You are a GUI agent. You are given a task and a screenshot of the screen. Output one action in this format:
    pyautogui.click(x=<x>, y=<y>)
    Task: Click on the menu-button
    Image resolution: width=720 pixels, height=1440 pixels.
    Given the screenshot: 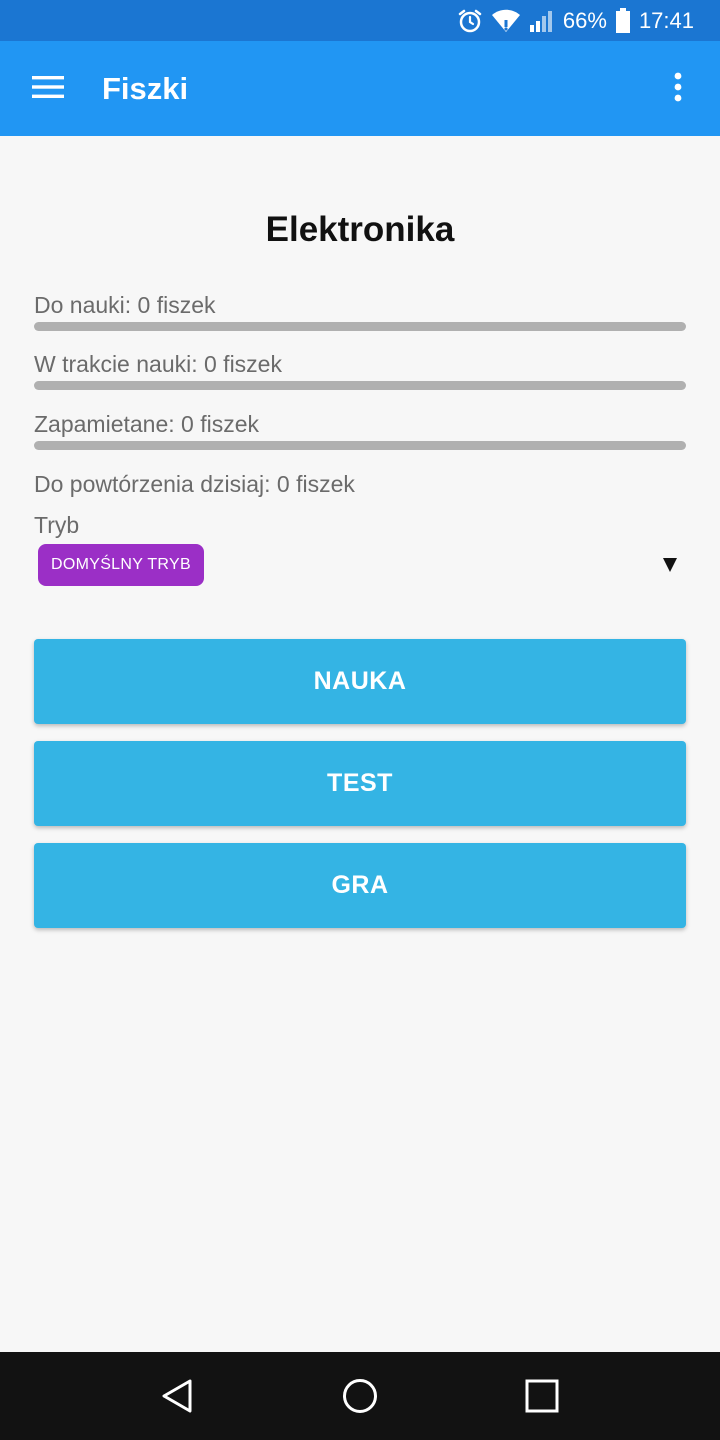 What is the action you would take?
    pyautogui.click(x=48, y=89)
    